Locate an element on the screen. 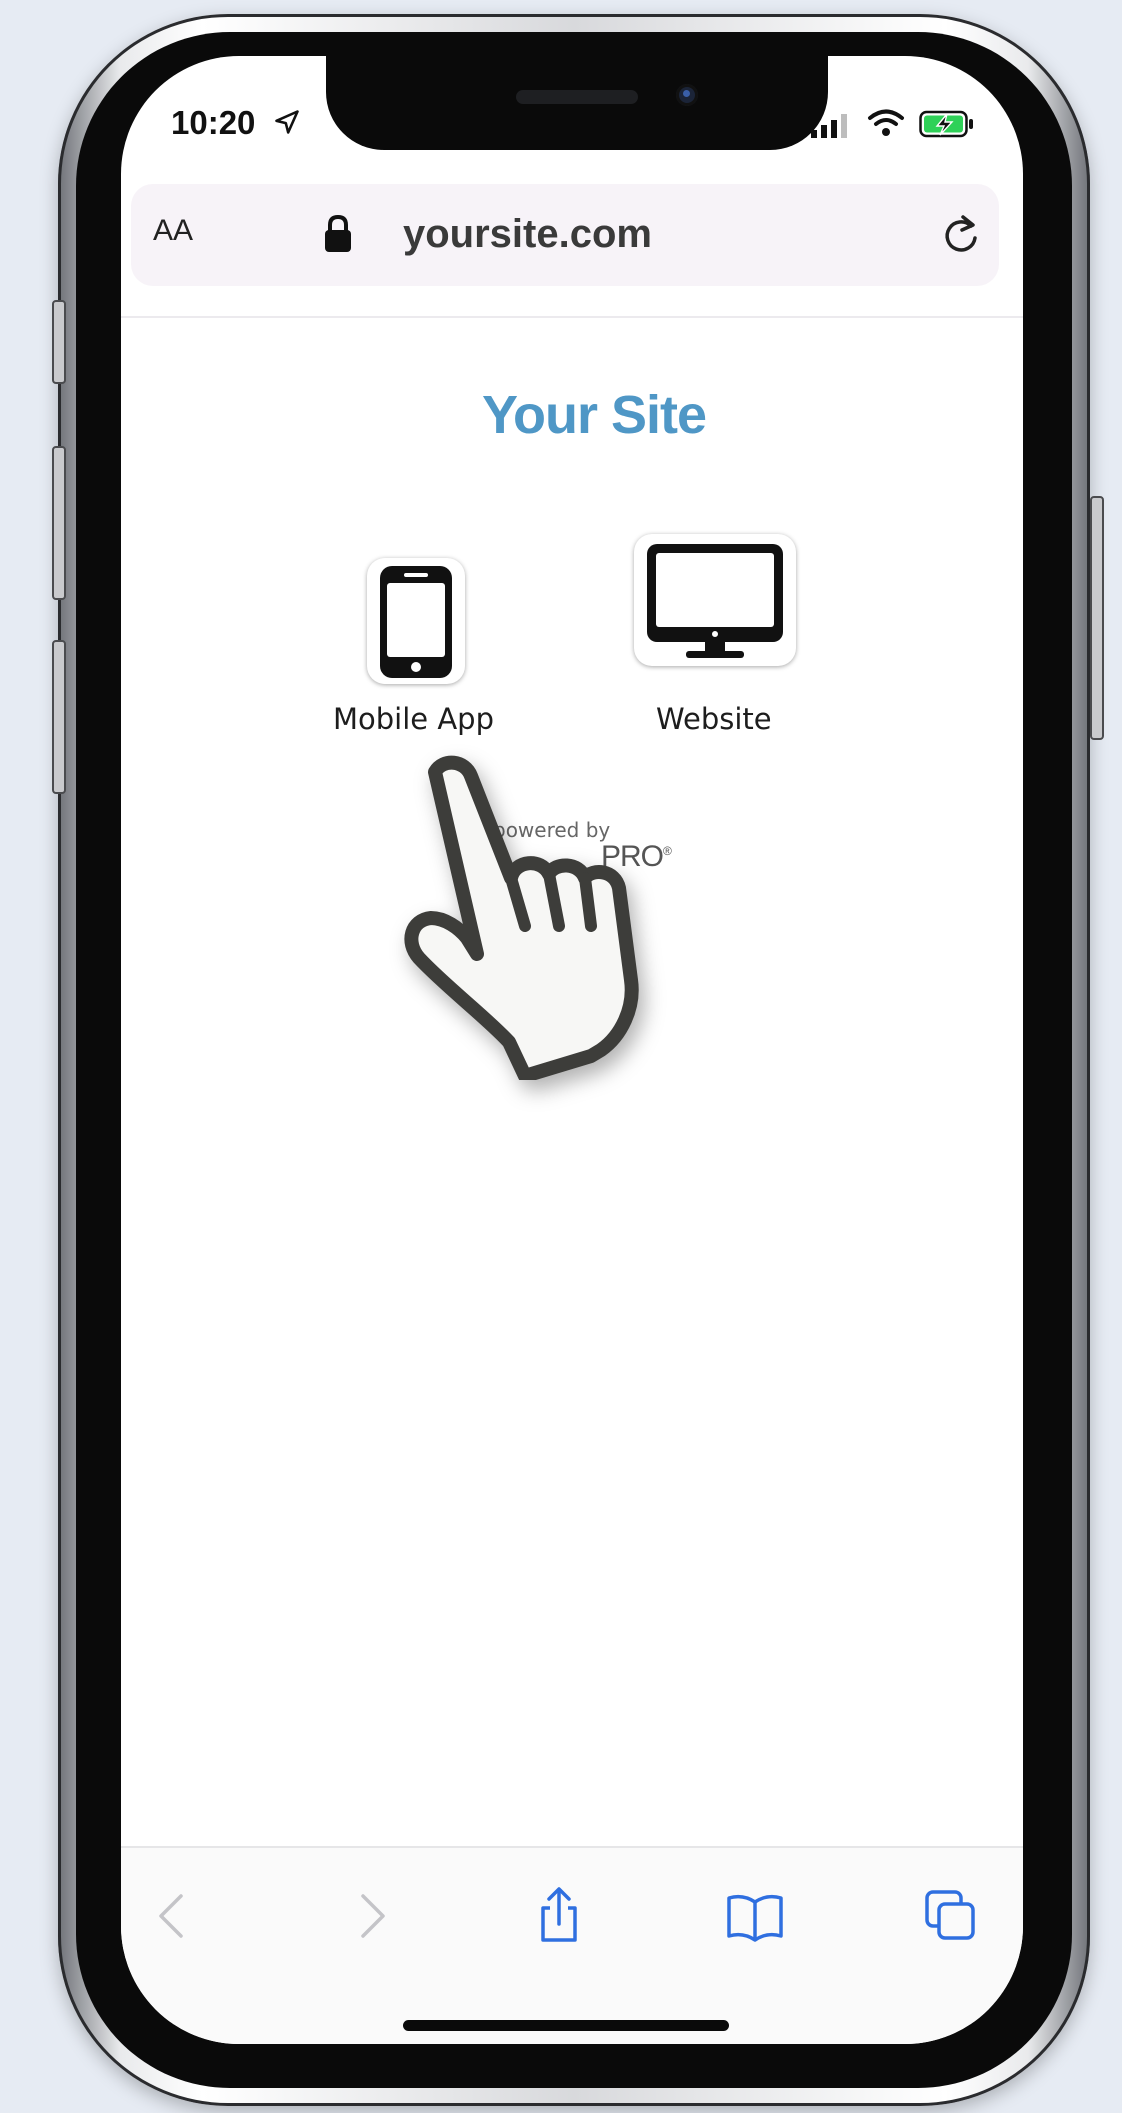  forward-icon is located at coordinates (371, 1916).